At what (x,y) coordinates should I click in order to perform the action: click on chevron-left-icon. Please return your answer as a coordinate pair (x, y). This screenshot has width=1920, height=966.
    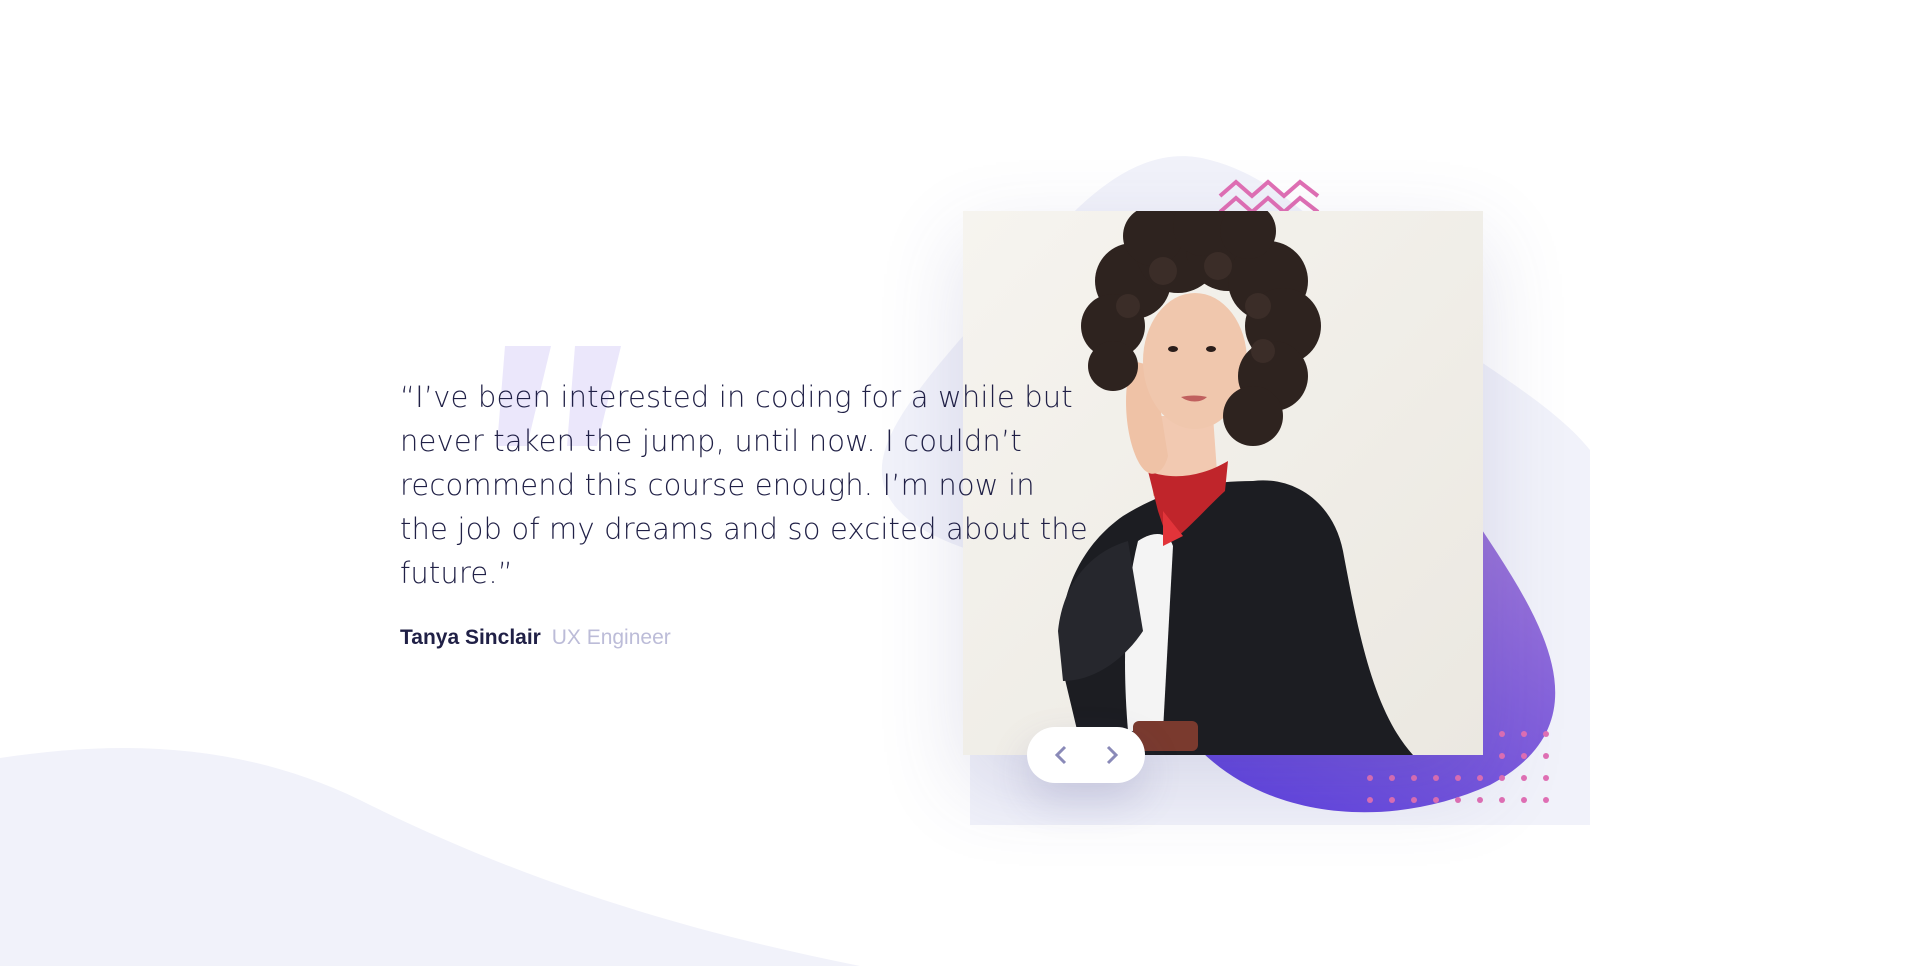
    Looking at the image, I should click on (1060, 755).